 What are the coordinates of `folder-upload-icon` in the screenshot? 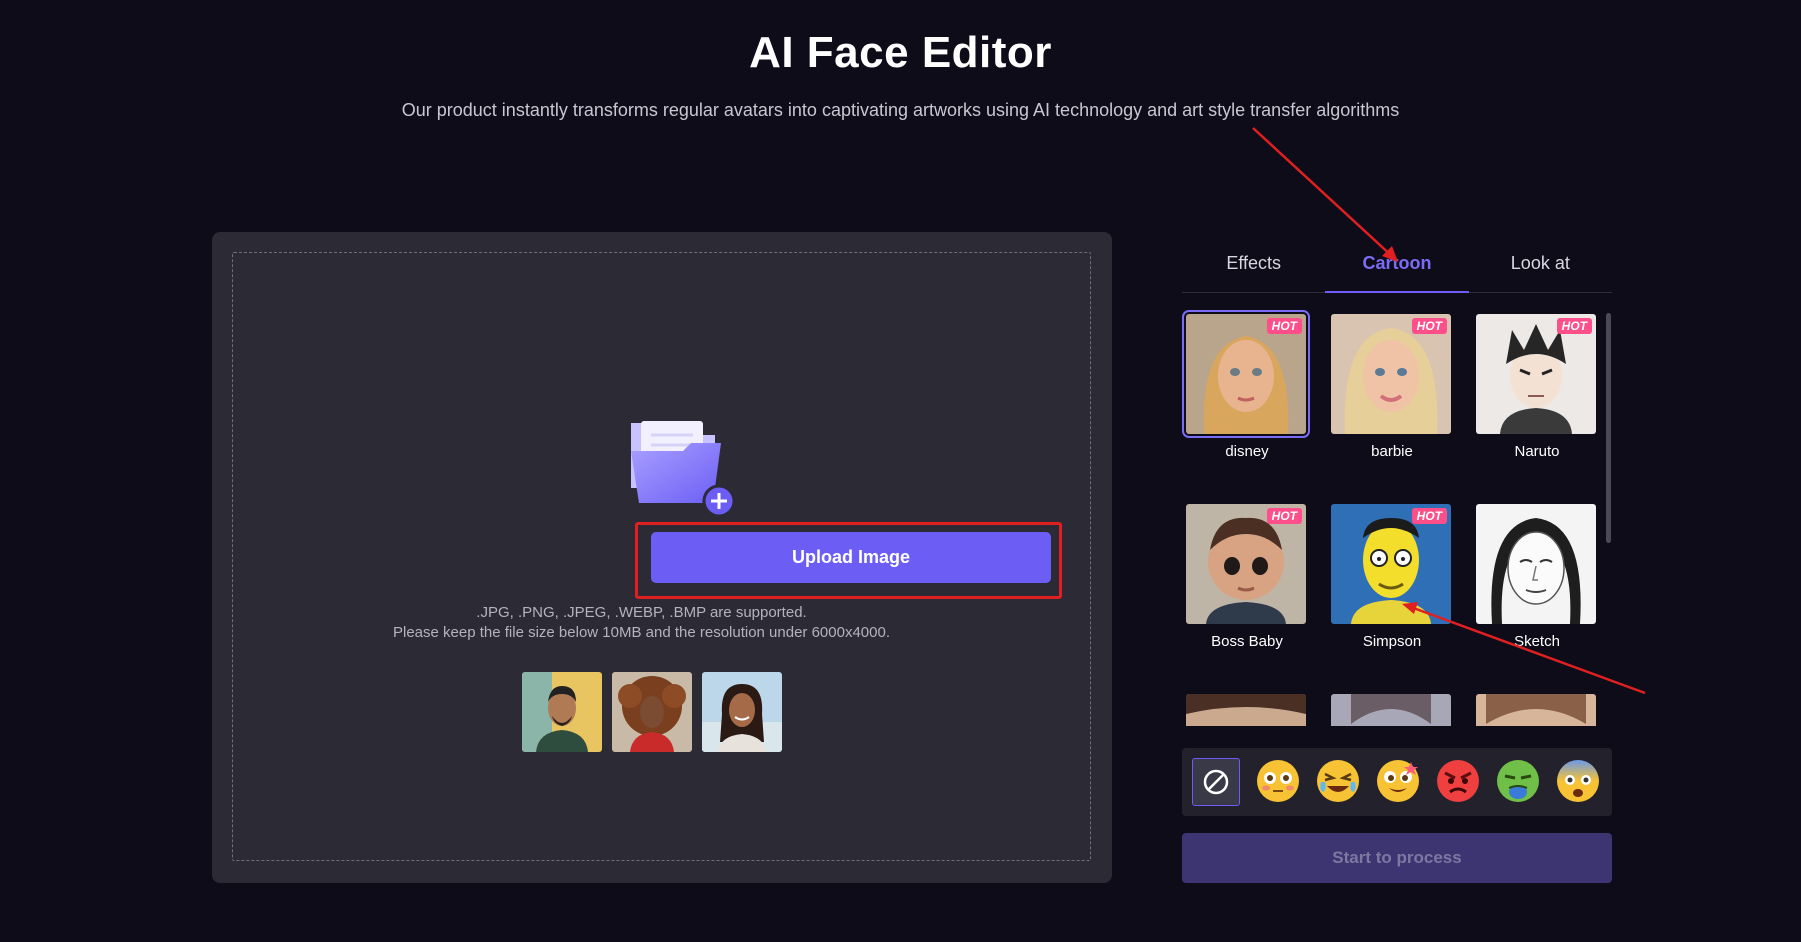 It's located at (683, 468).